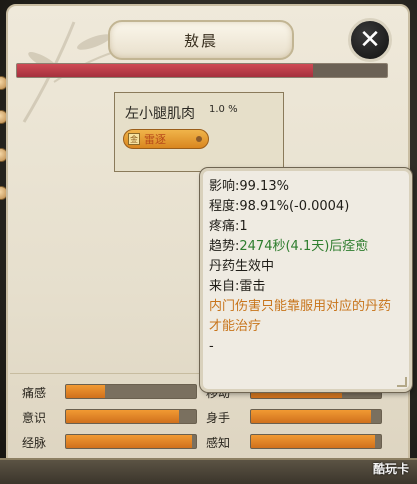 The width and height of the screenshot is (417, 484). I want to click on stat-label-perception: 感知, so click(218, 443).